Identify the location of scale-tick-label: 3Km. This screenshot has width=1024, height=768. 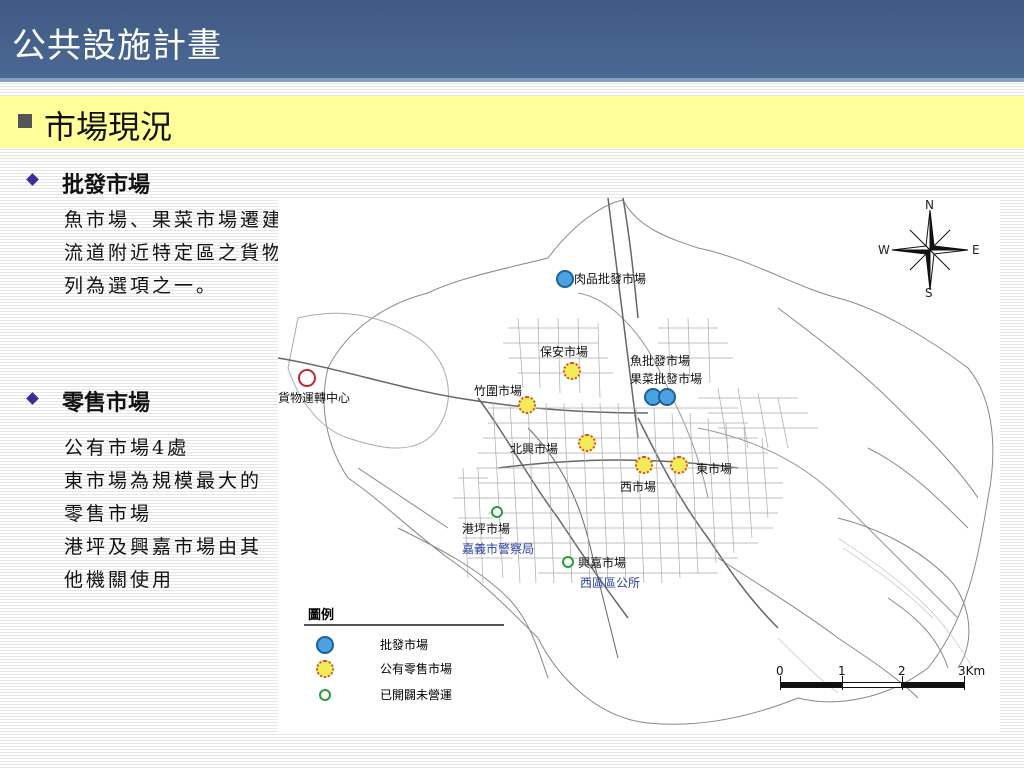
(972, 671).